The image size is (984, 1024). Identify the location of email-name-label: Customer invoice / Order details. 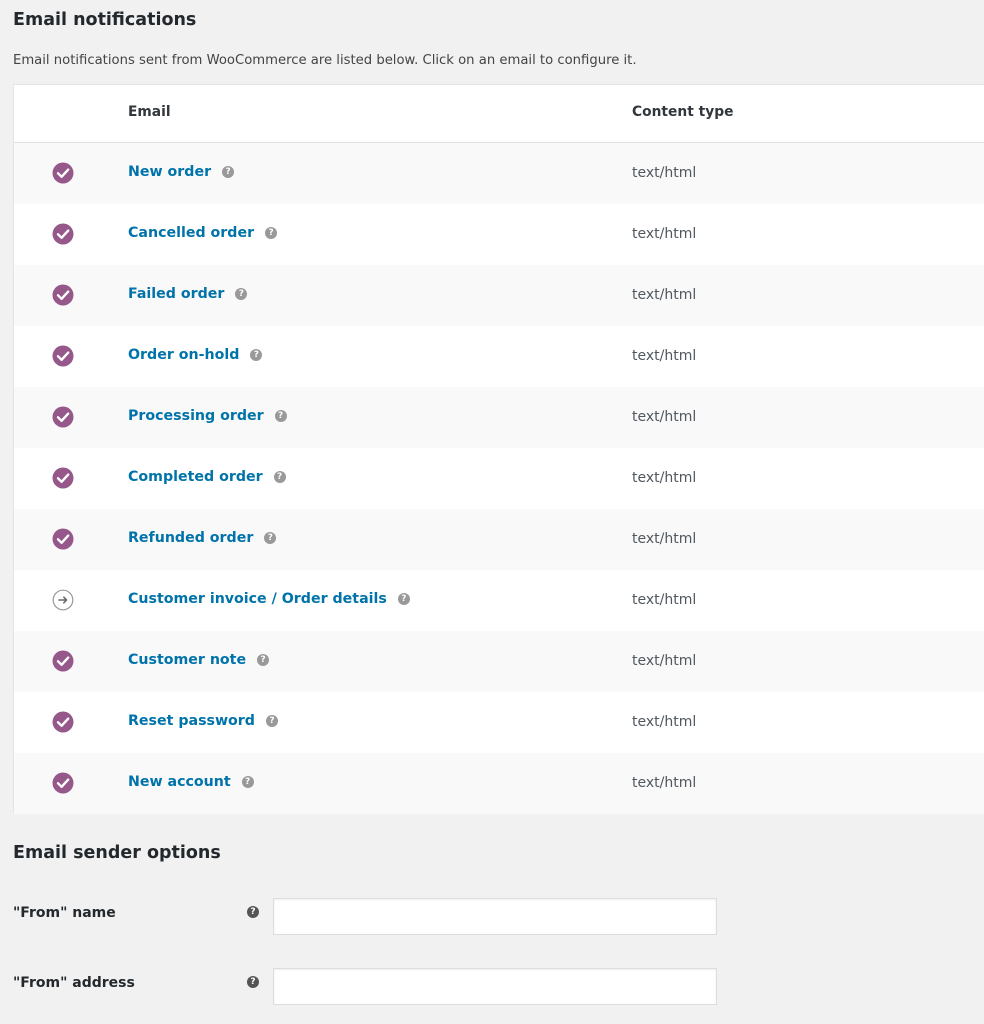
(257, 599).